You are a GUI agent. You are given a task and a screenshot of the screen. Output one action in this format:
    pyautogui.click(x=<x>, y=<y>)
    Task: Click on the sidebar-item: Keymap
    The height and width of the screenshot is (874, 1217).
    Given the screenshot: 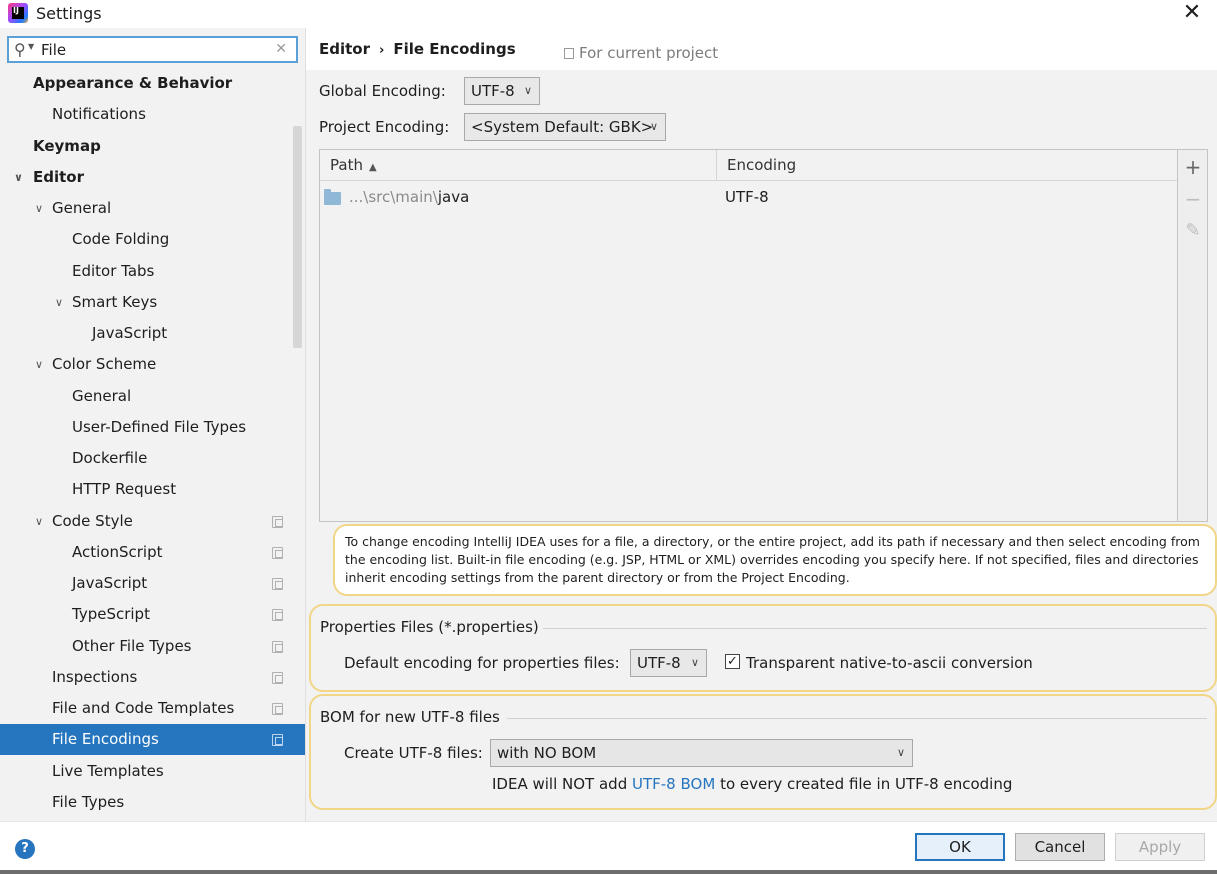 What is the action you would take?
    pyautogui.click(x=152, y=146)
    